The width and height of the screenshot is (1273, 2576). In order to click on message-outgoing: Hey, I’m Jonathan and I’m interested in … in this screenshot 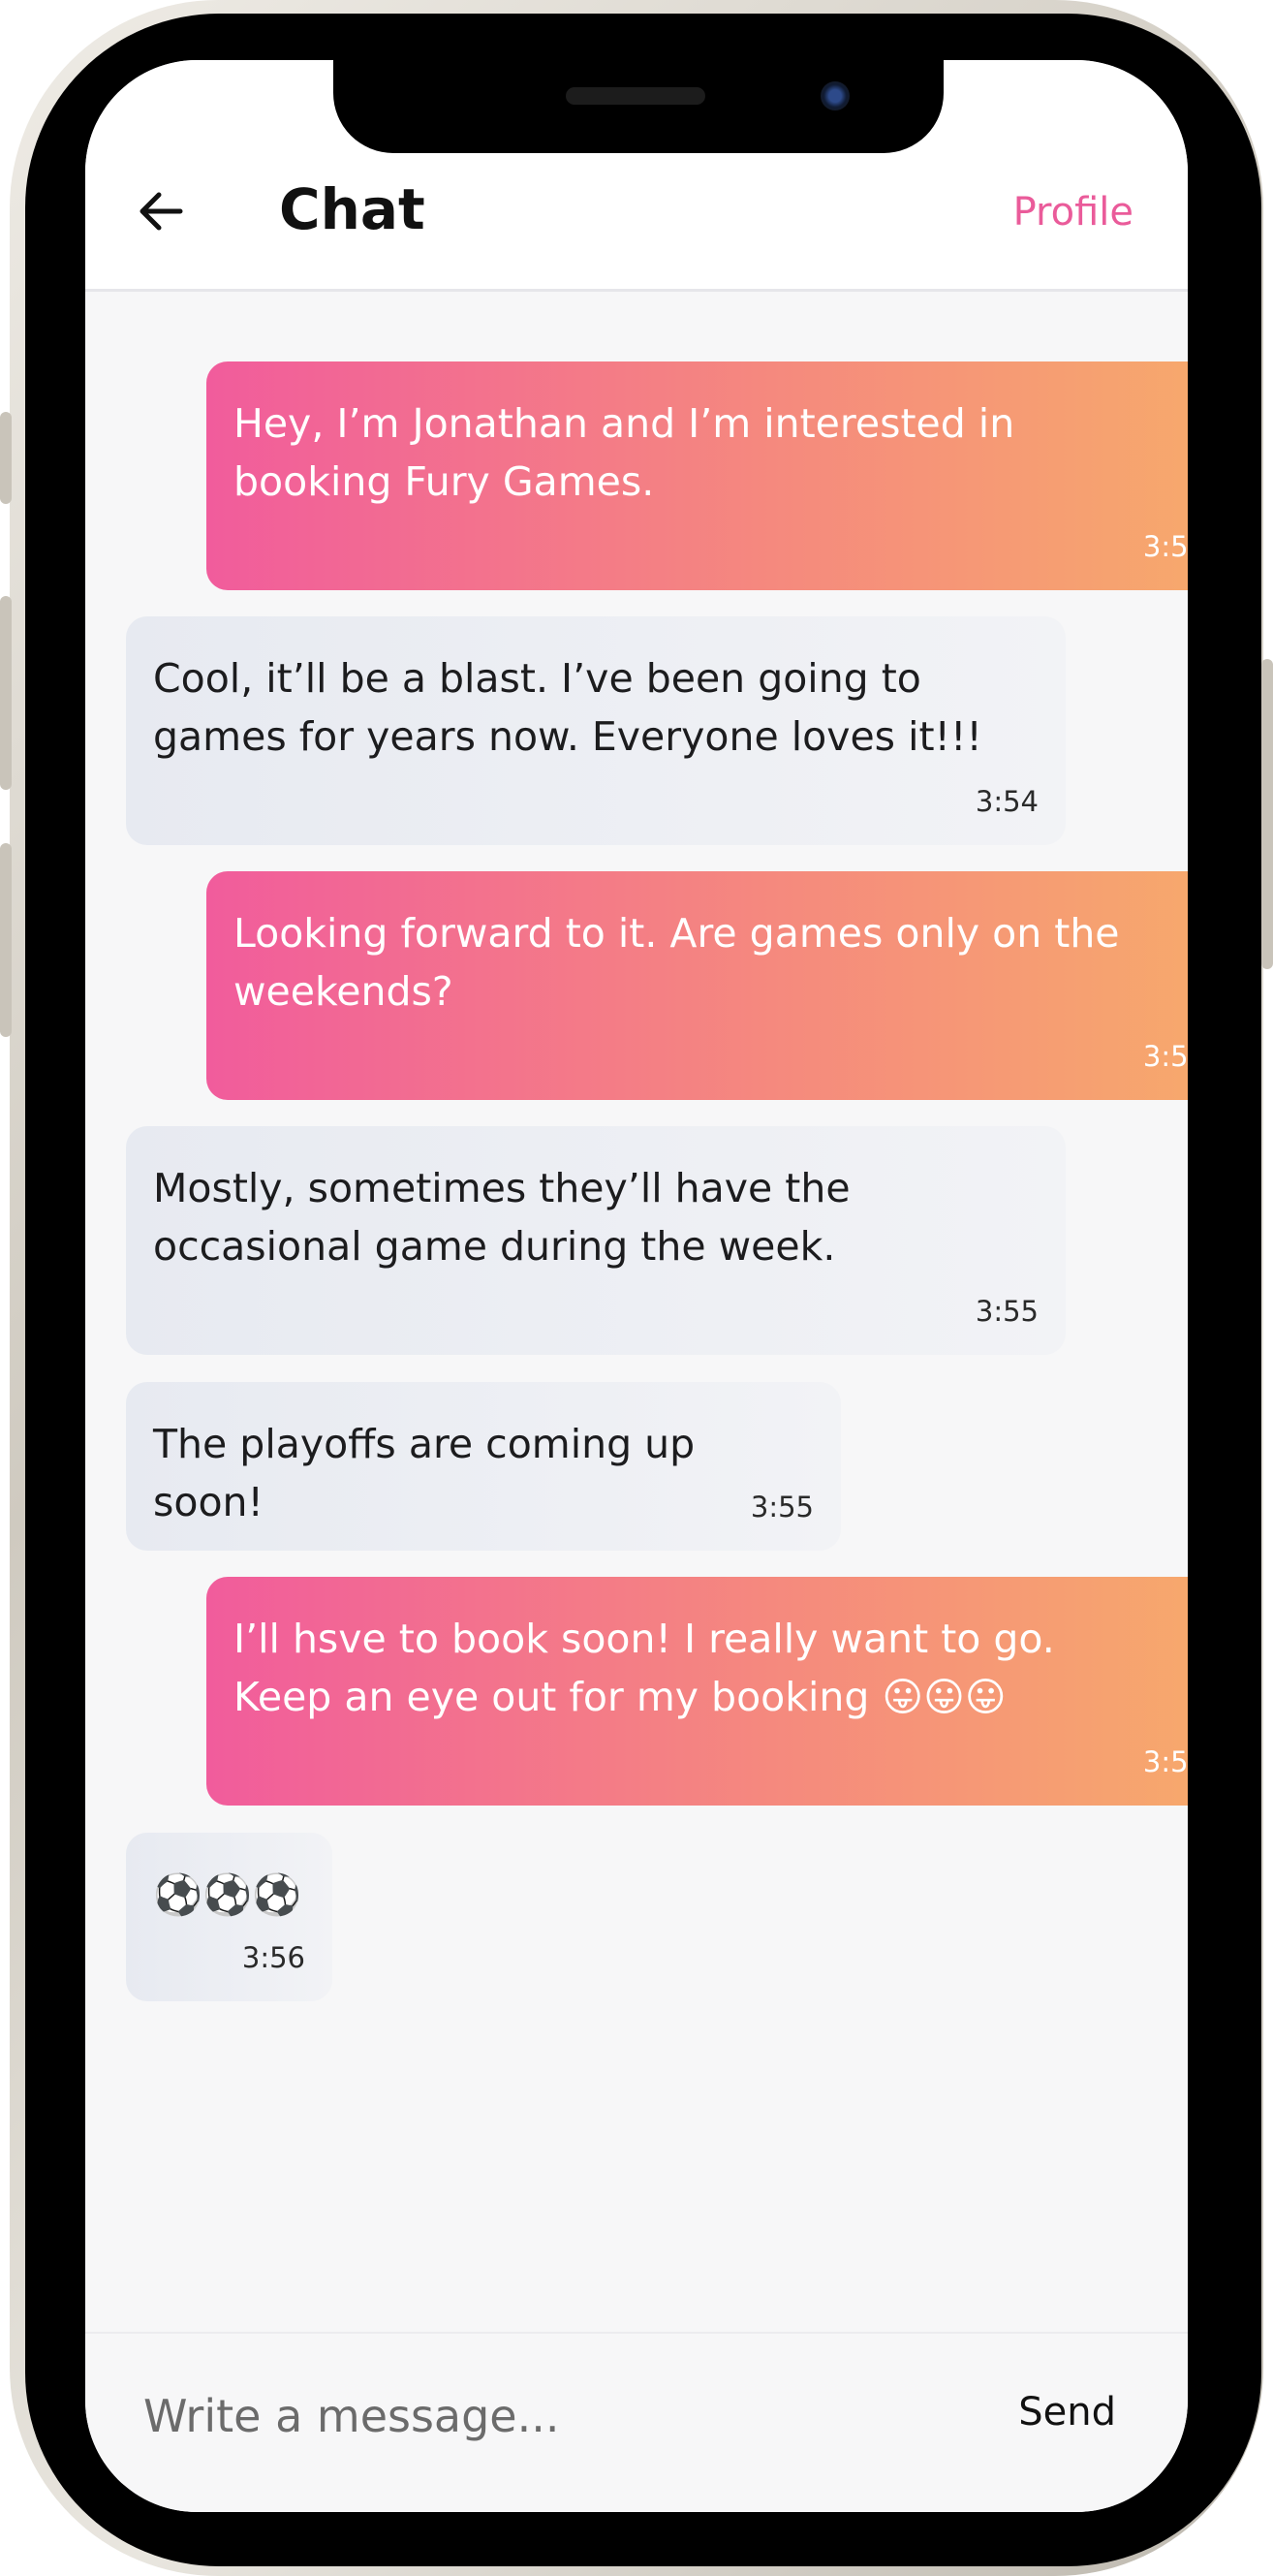, I will do `click(697, 475)`.